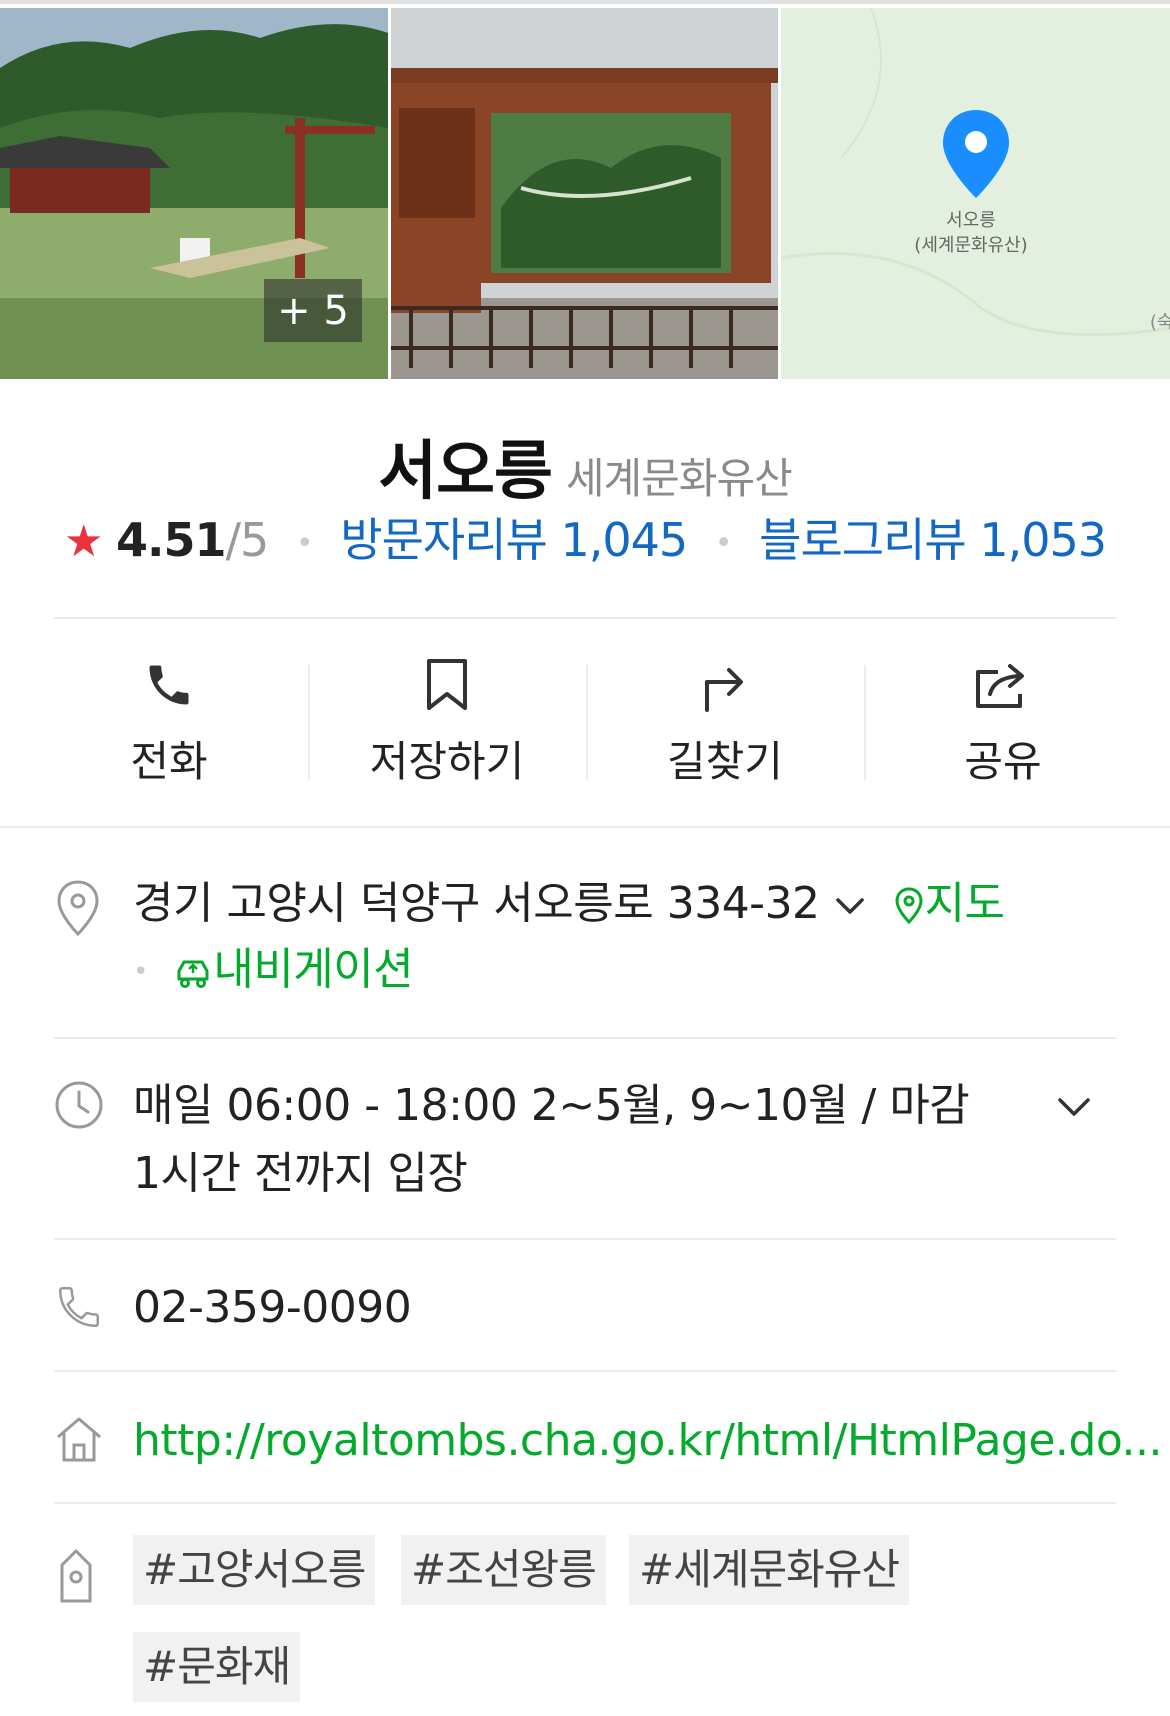  I want to click on navigation-link: 내비게이션, so click(293, 969).